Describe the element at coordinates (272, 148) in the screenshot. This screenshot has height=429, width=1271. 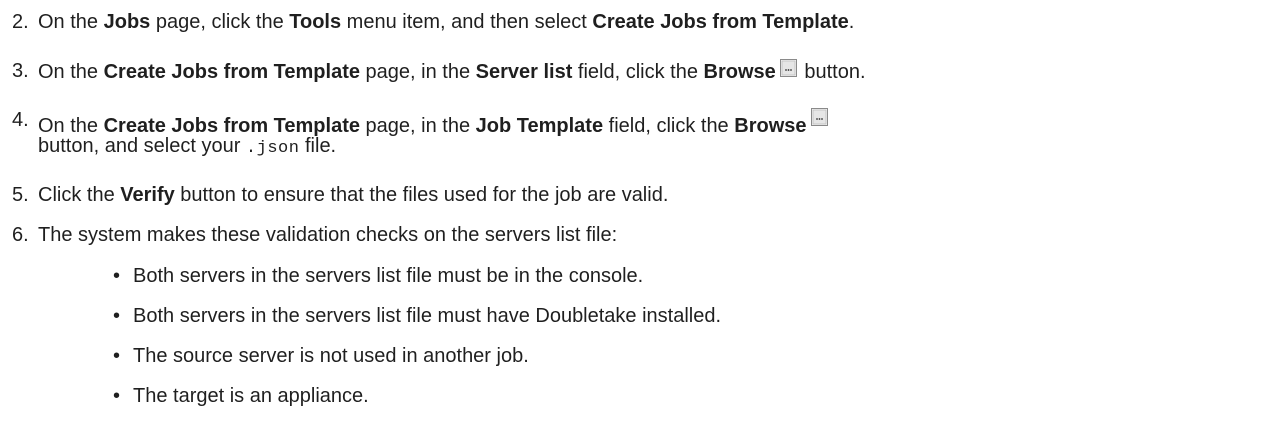
I see `code-json-extension: .json` at that location.